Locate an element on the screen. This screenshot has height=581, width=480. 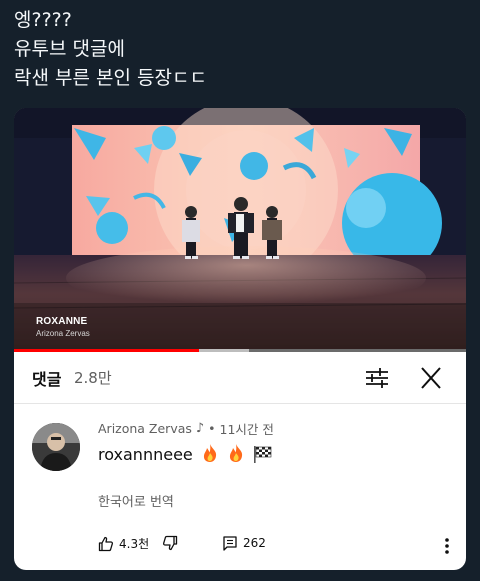
close-icon is located at coordinates (431, 378).